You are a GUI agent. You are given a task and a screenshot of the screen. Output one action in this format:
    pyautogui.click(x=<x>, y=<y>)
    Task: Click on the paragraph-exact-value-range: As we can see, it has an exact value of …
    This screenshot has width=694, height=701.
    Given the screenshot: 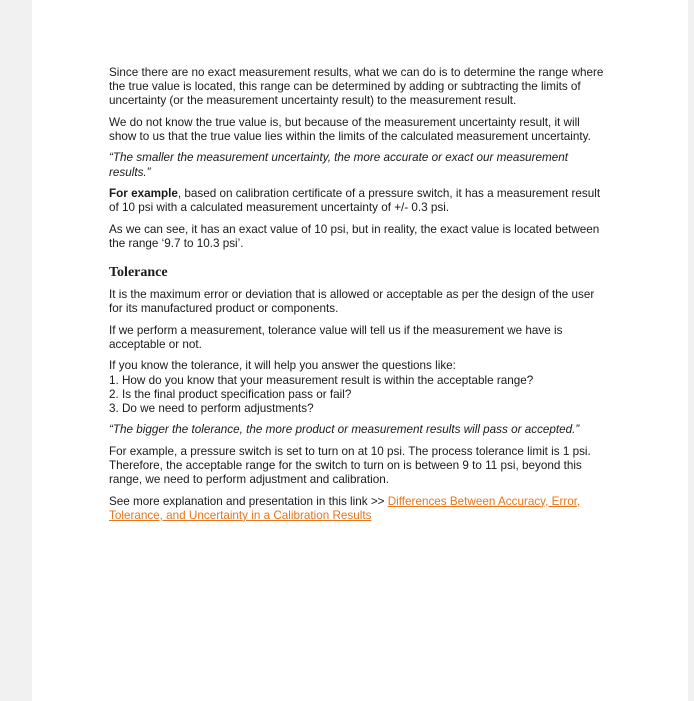 What is the action you would take?
    pyautogui.click(x=354, y=236)
    